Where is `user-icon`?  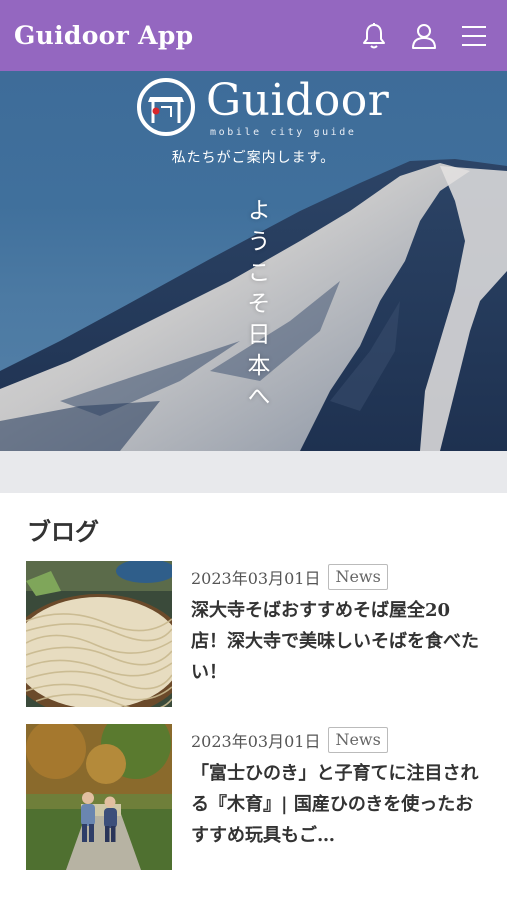 user-icon is located at coordinates (424, 36).